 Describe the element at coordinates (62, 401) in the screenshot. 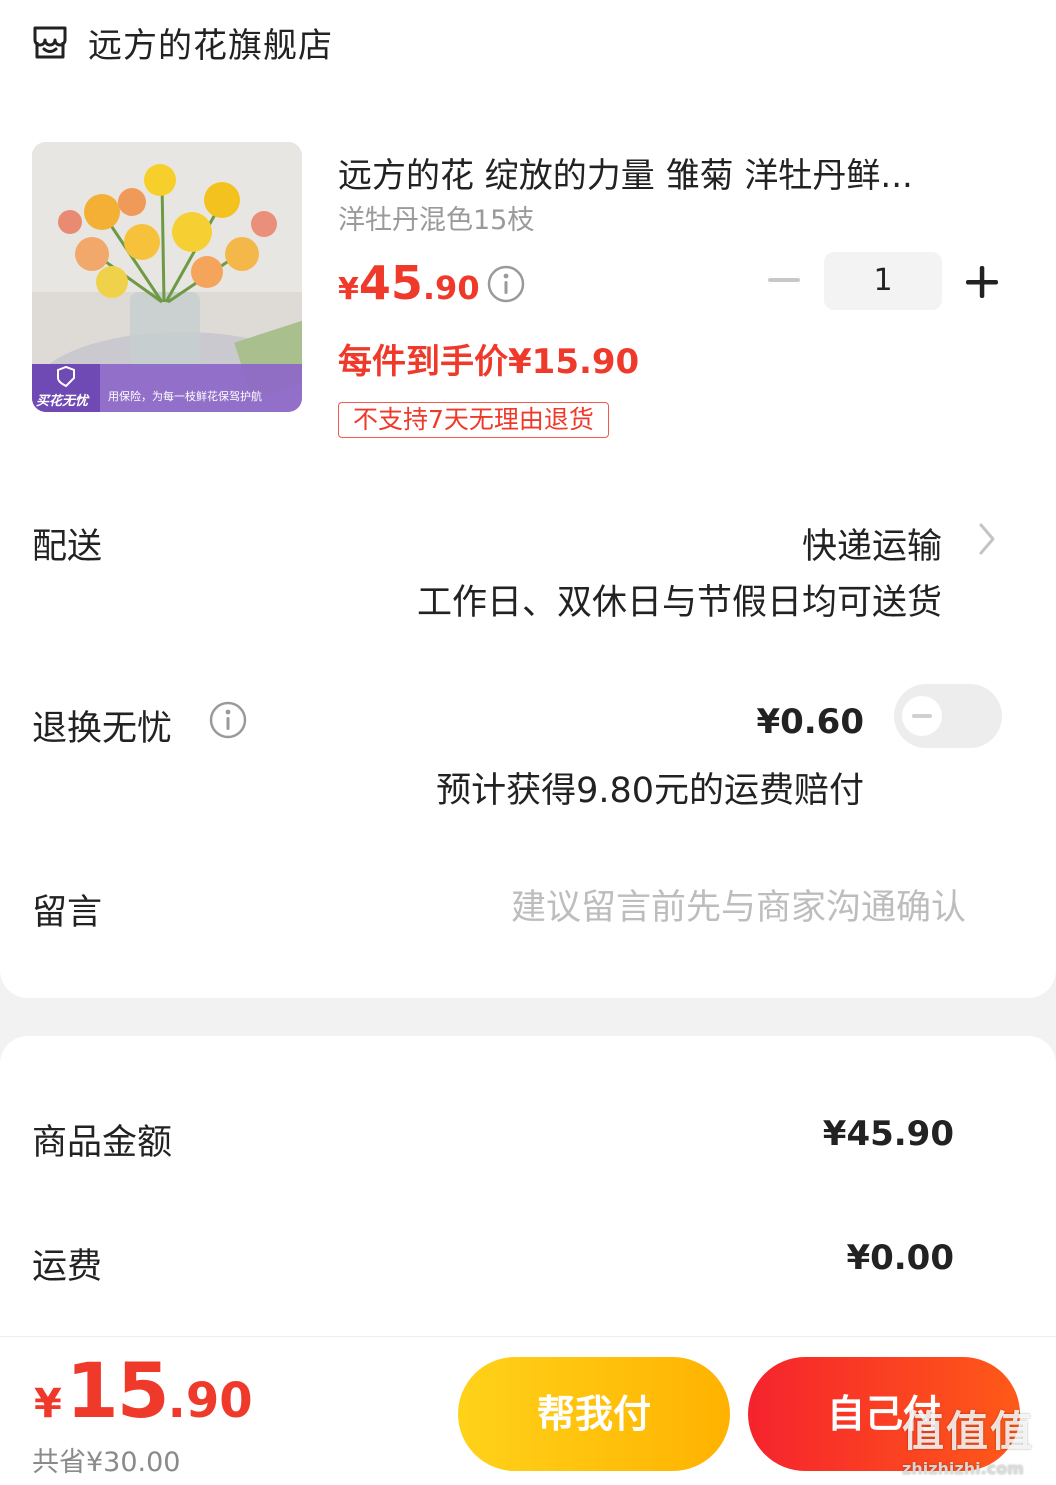

I see `image-badge: 买花无忧` at that location.